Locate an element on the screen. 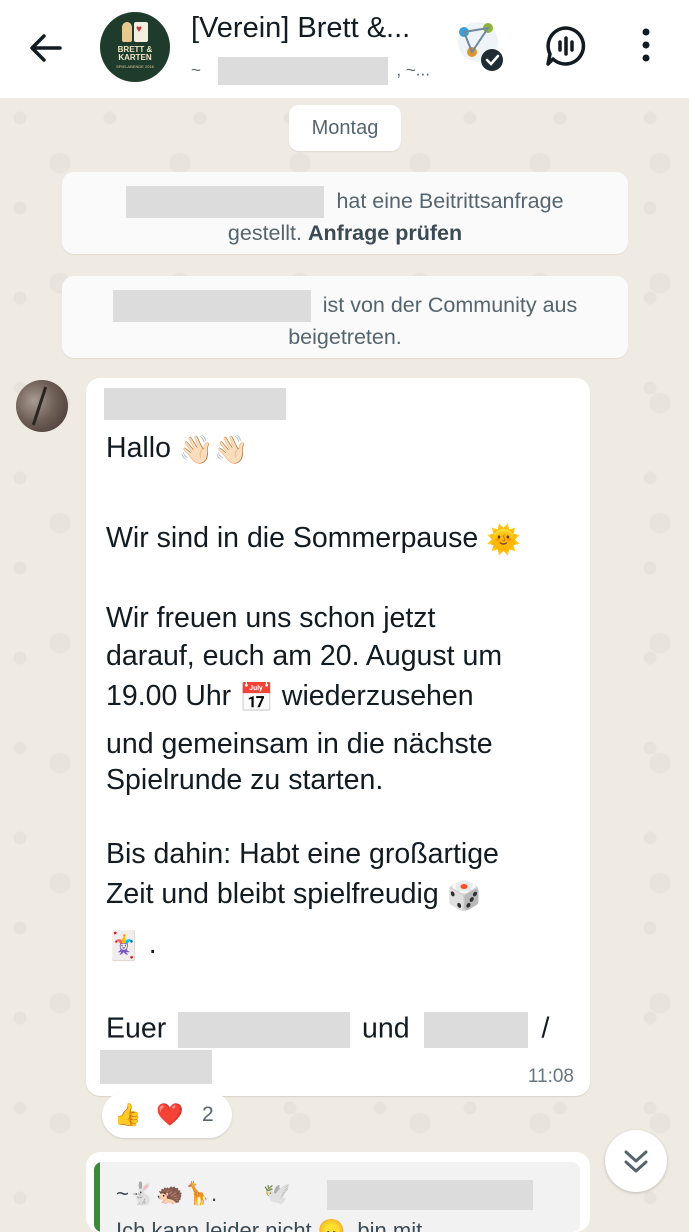 The width and height of the screenshot is (689, 1232). message-text: Zeit und bleibt spielfreudig is located at coordinates (272, 894).